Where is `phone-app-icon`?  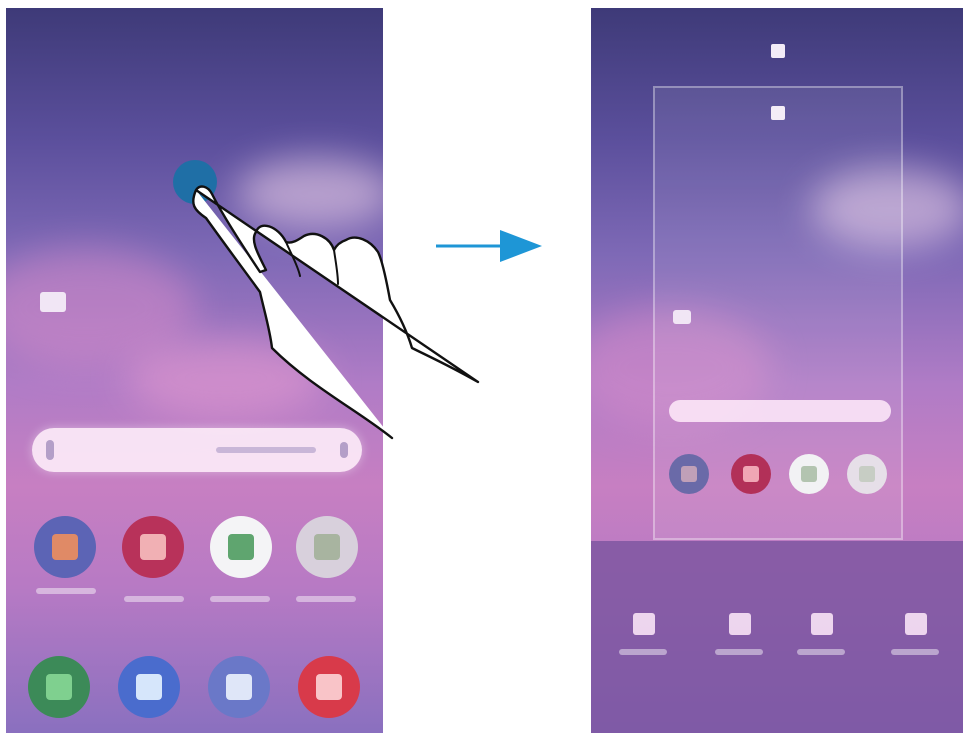 phone-app-icon is located at coordinates (59, 687).